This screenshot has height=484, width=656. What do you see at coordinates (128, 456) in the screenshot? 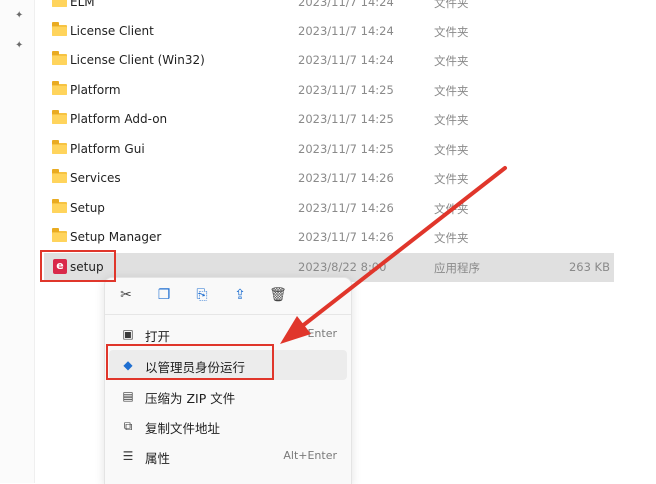
I see `properties-icon: ☰` at bounding box center [128, 456].